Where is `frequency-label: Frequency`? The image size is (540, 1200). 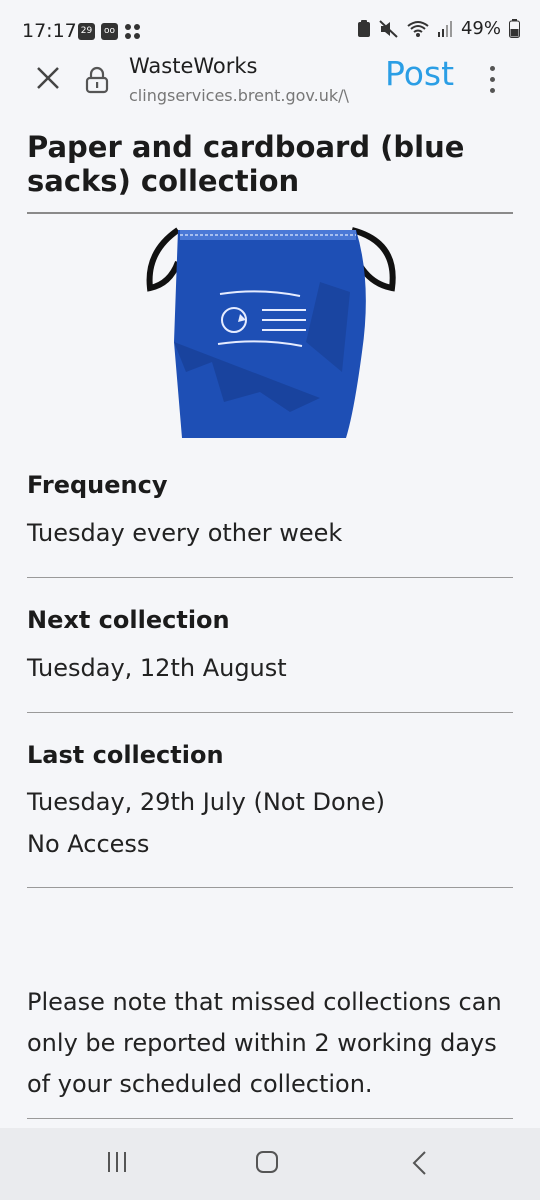
frequency-label: Frequency is located at coordinates (97, 485).